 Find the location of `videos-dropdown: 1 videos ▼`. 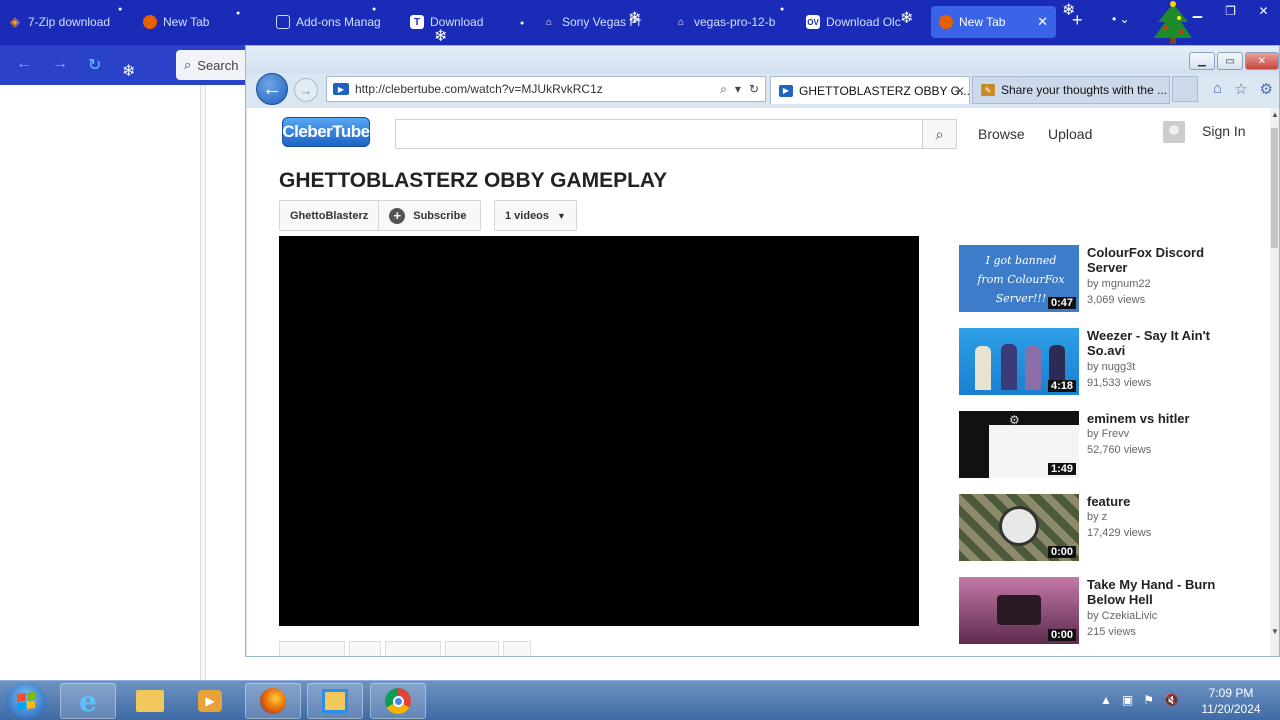

videos-dropdown: 1 videos ▼ is located at coordinates (535, 215).